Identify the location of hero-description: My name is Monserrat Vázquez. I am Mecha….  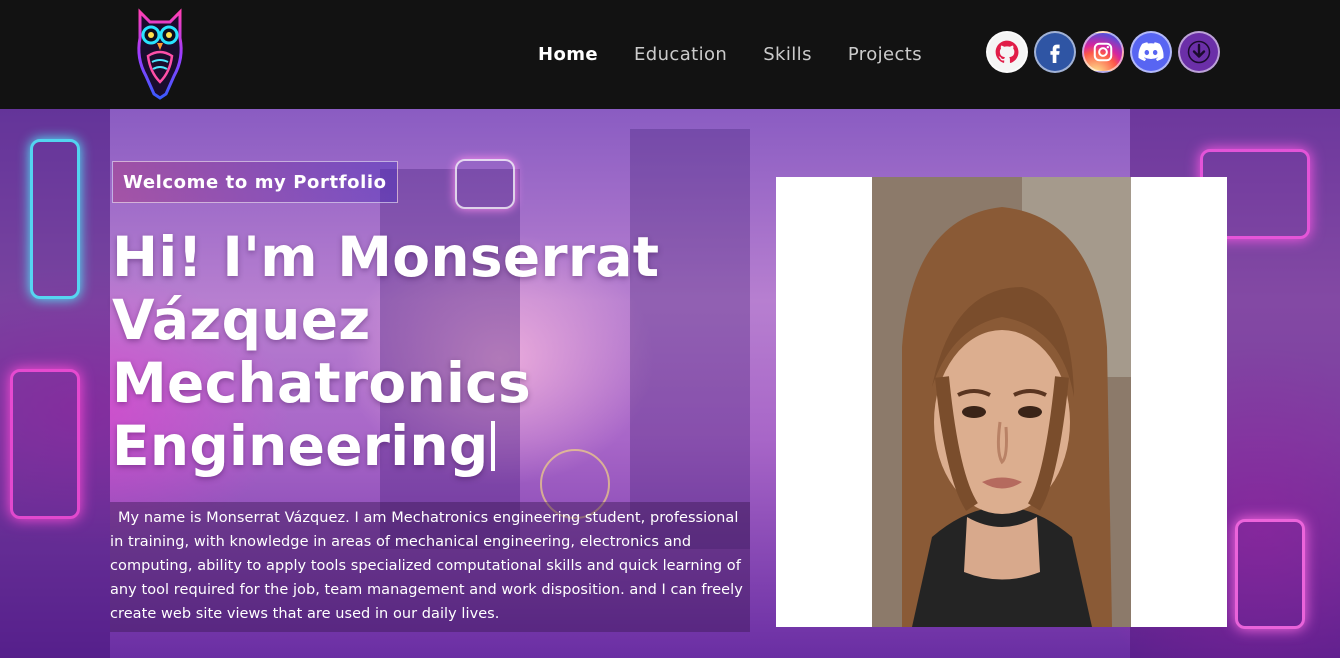
(430, 567).